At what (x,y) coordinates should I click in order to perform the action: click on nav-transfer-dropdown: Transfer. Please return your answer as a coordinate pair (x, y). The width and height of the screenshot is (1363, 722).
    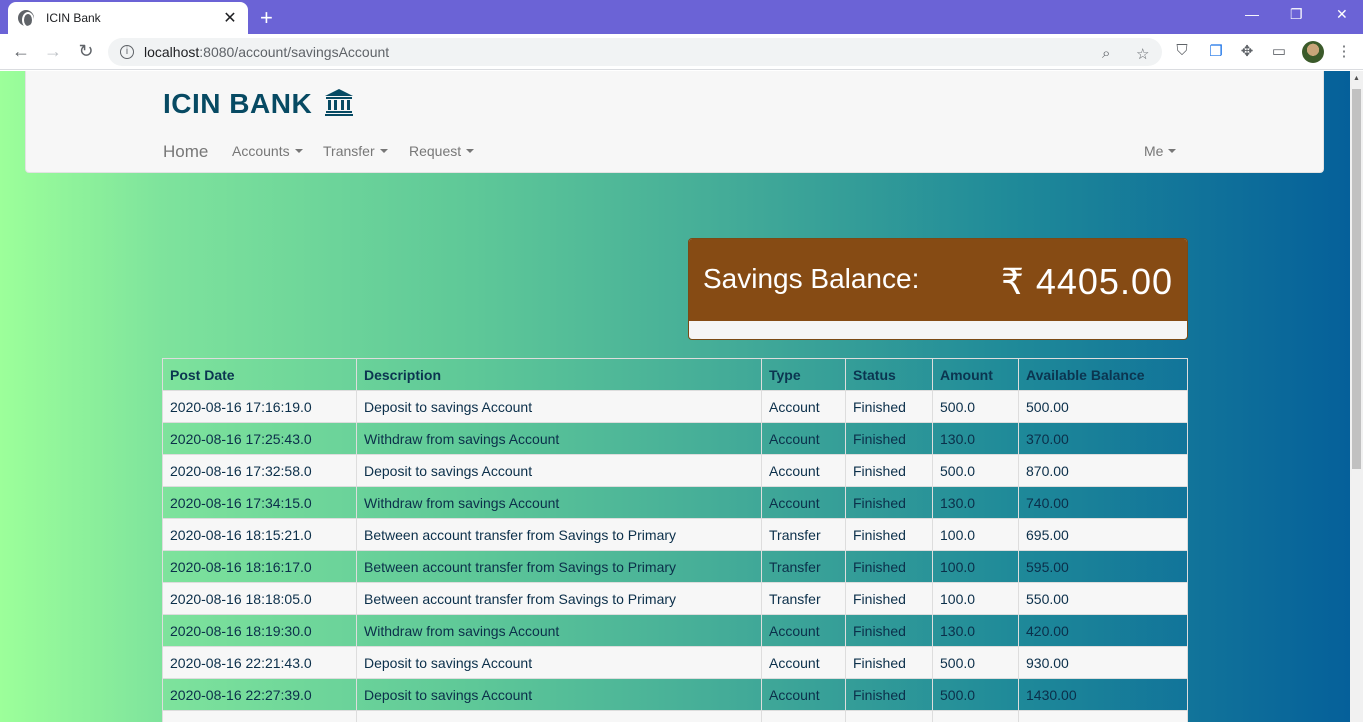
    Looking at the image, I should click on (355, 151).